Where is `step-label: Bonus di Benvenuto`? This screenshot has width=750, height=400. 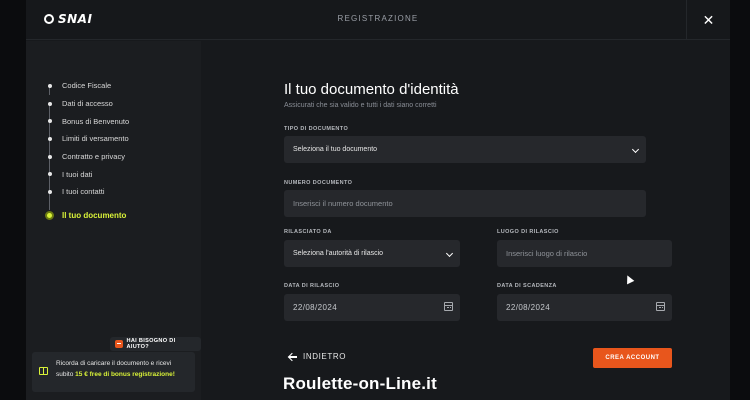 step-label: Bonus di Benvenuto is located at coordinates (96, 121).